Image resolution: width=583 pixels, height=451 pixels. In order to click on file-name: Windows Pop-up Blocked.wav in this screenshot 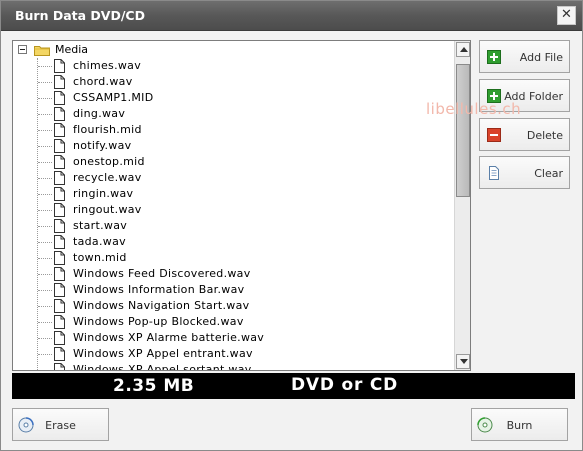, I will do `click(158, 321)`.